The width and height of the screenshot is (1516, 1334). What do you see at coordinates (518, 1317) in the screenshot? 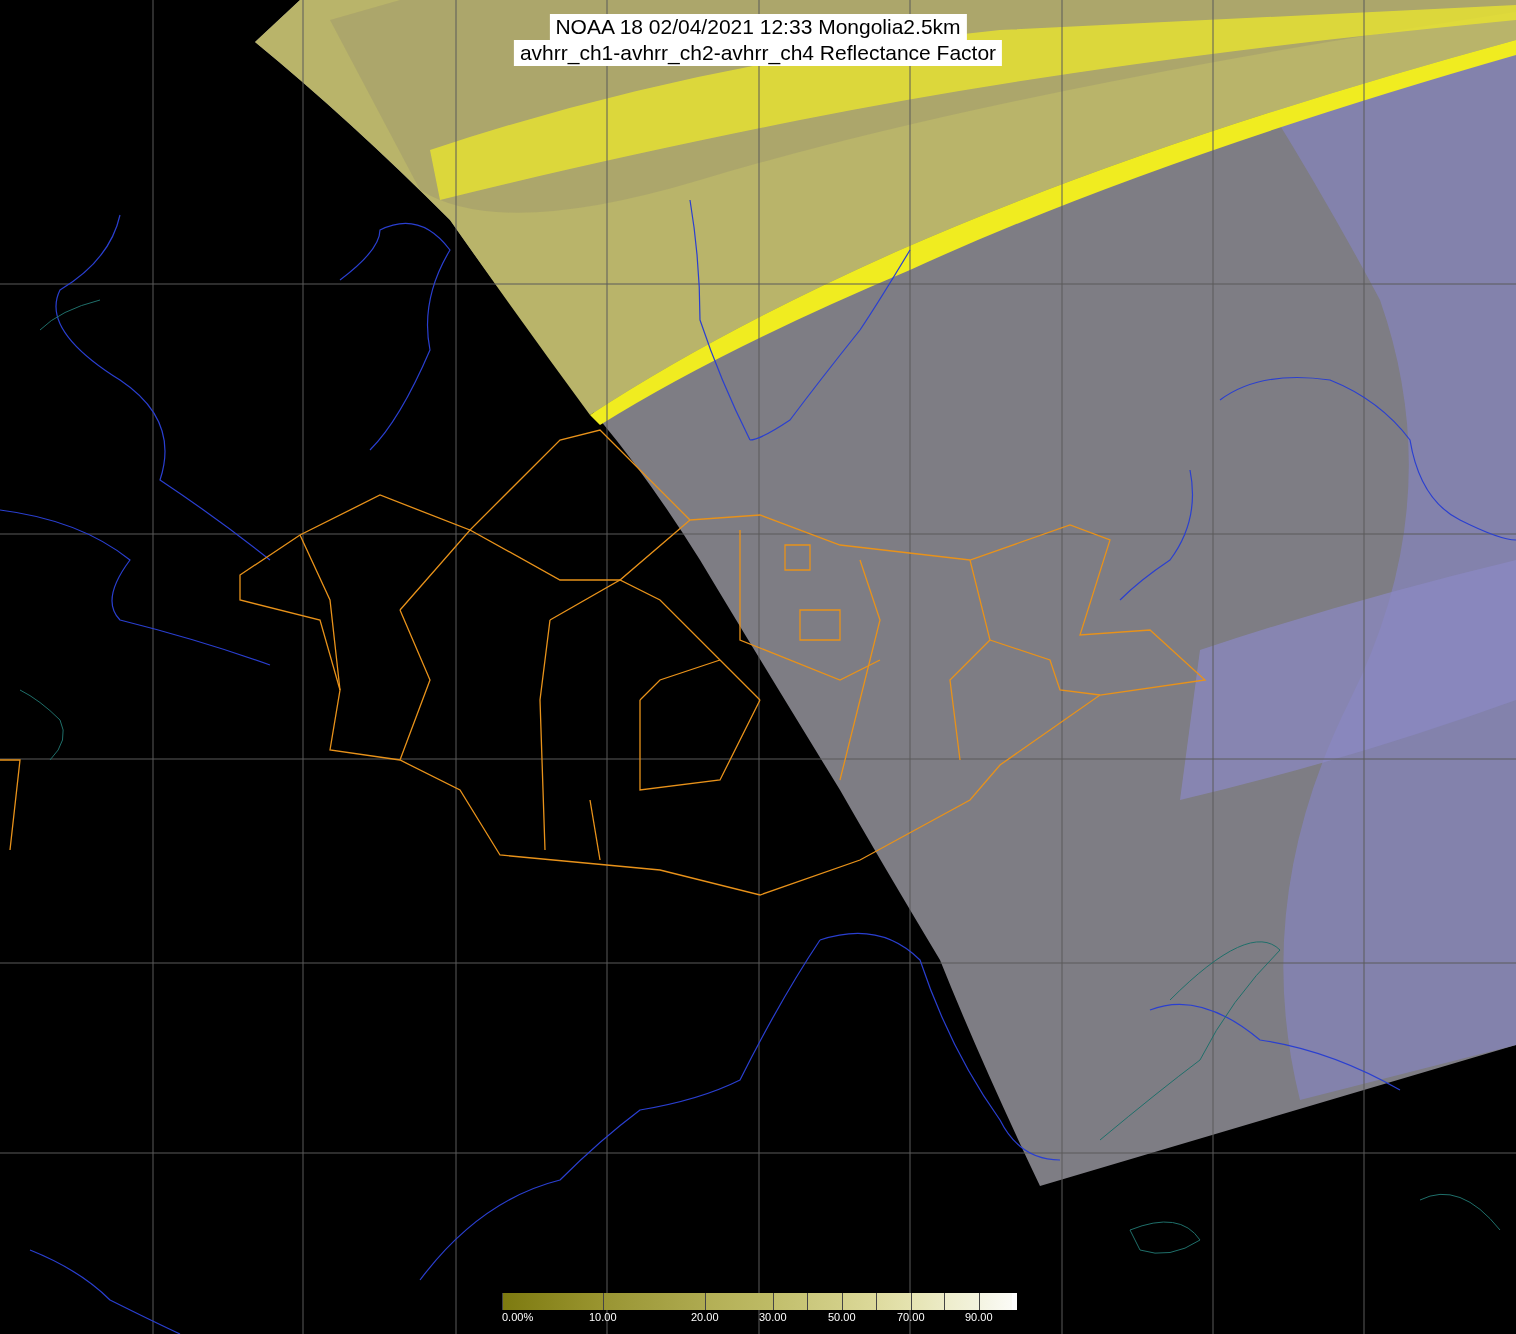
I see `scale-label: 0.00%` at bounding box center [518, 1317].